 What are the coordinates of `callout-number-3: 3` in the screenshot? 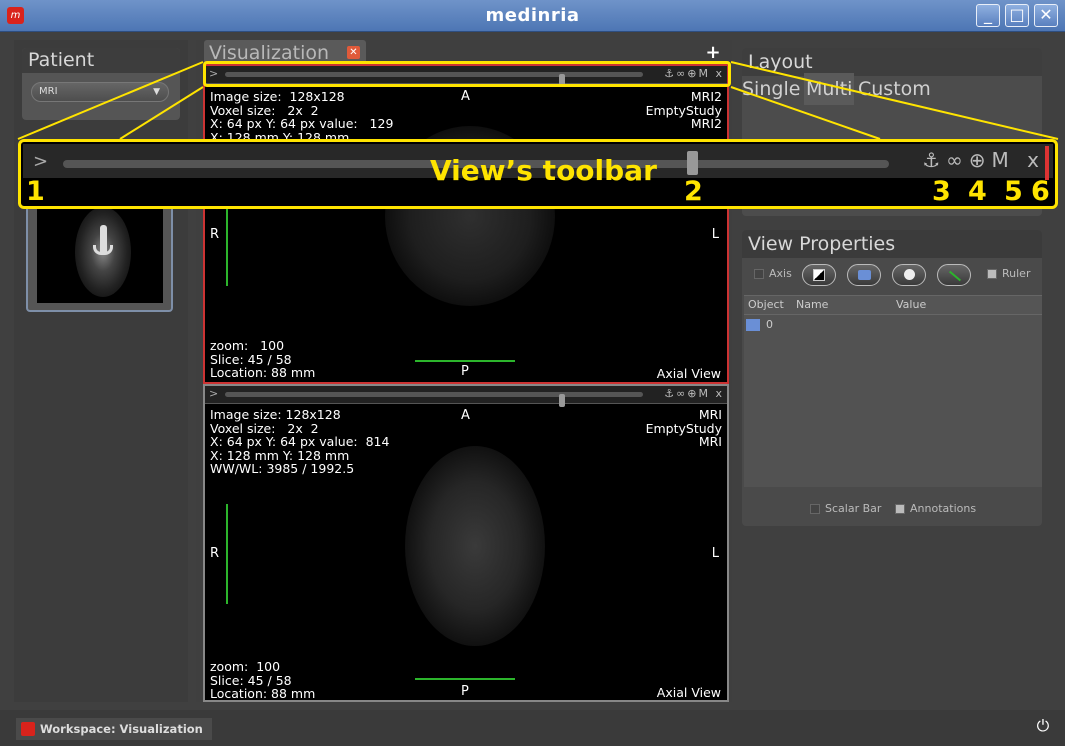 It's located at (941, 191).